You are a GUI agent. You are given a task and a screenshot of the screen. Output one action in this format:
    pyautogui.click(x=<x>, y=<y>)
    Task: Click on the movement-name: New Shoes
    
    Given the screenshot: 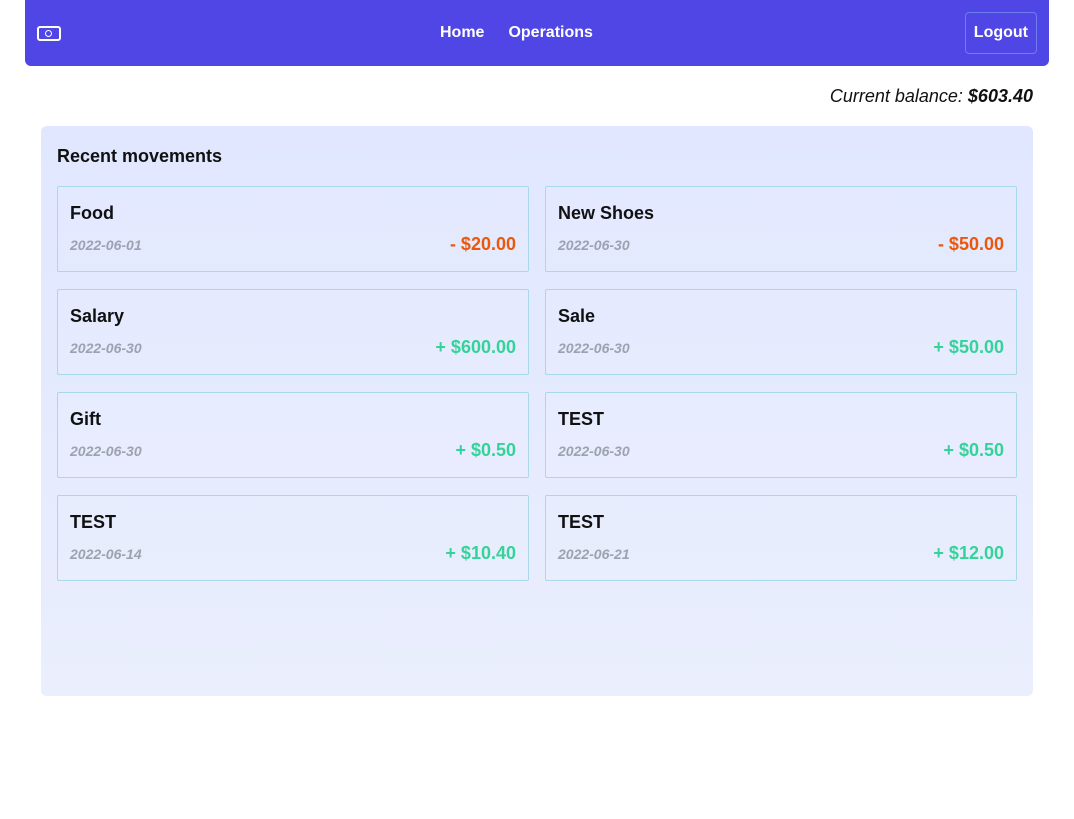 What is the action you would take?
    pyautogui.click(x=606, y=213)
    